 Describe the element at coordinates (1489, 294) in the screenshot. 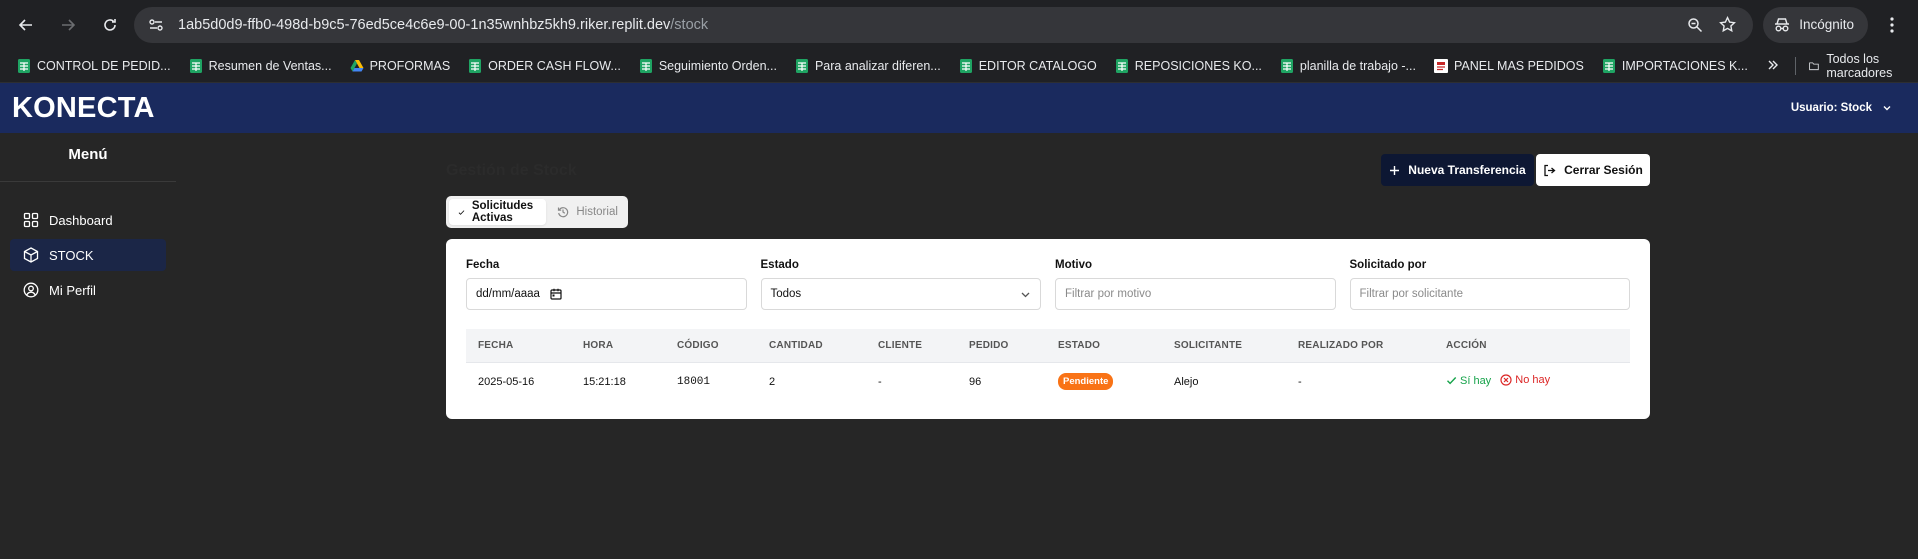

I see `solicitado-input: Filtrar por solicitante` at that location.